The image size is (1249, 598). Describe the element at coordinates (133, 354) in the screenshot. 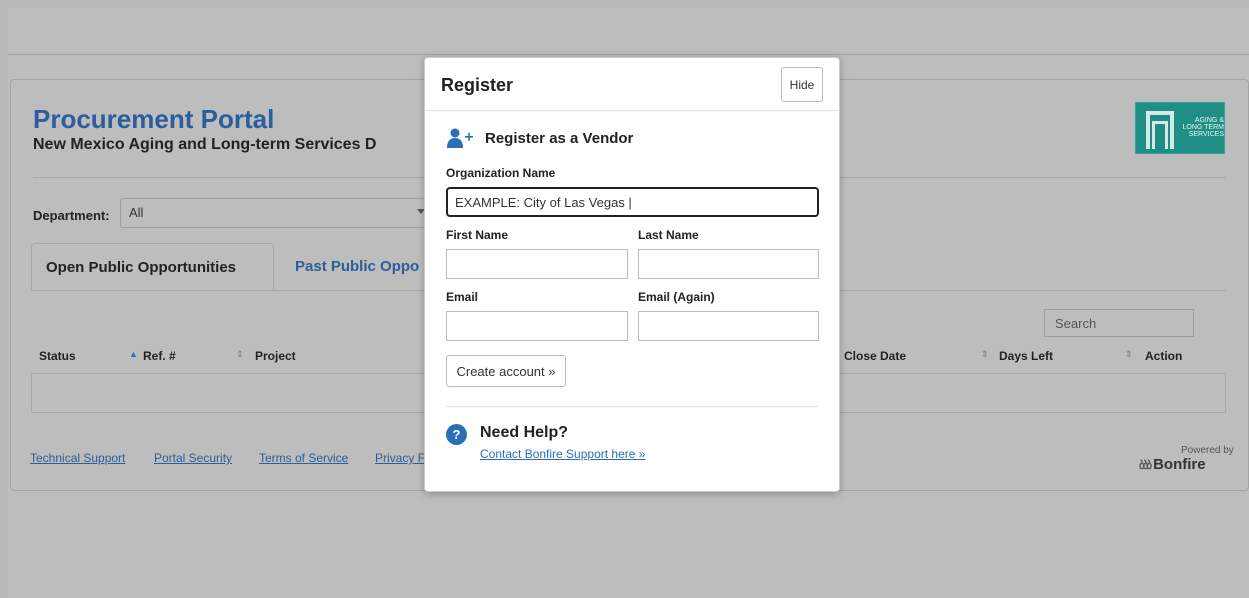

I see `sort-asc-icon: ▲` at that location.